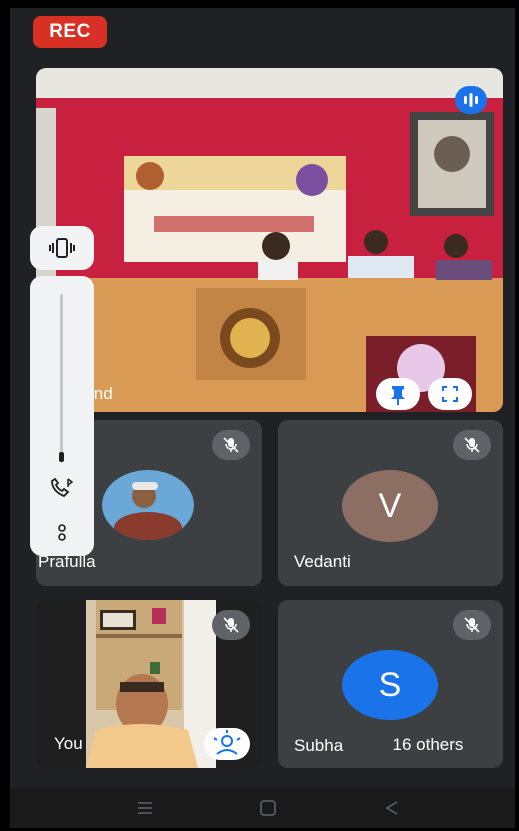 The width and height of the screenshot is (519, 831). Describe the element at coordinates (145, 808) in the screenshot. I see `recents-icon` at that location.